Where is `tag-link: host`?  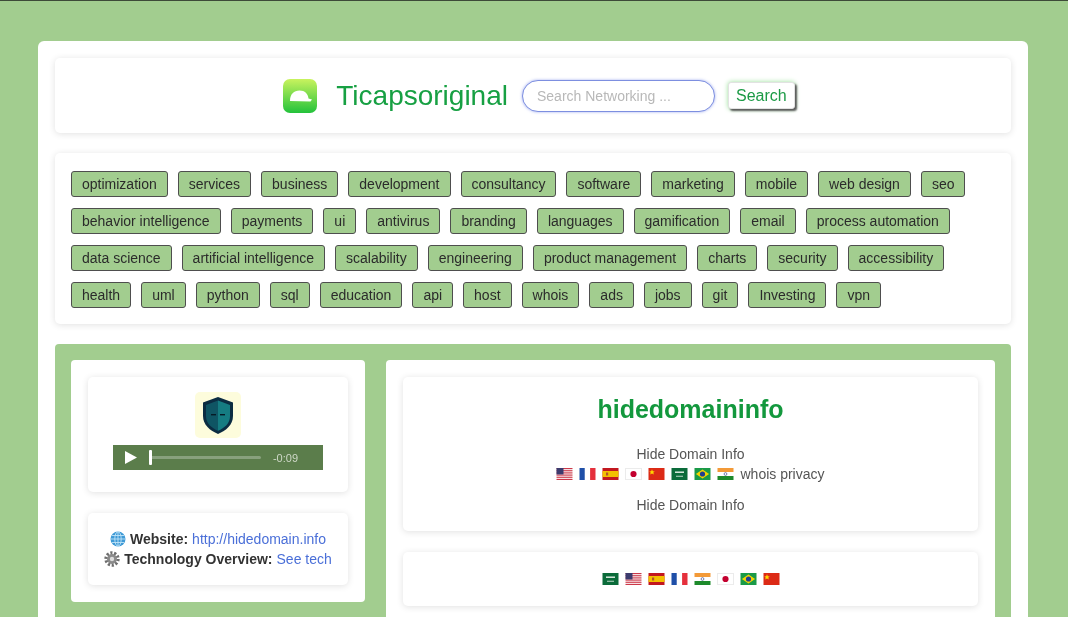
tag-link: host is located at coordinates (487, 295).